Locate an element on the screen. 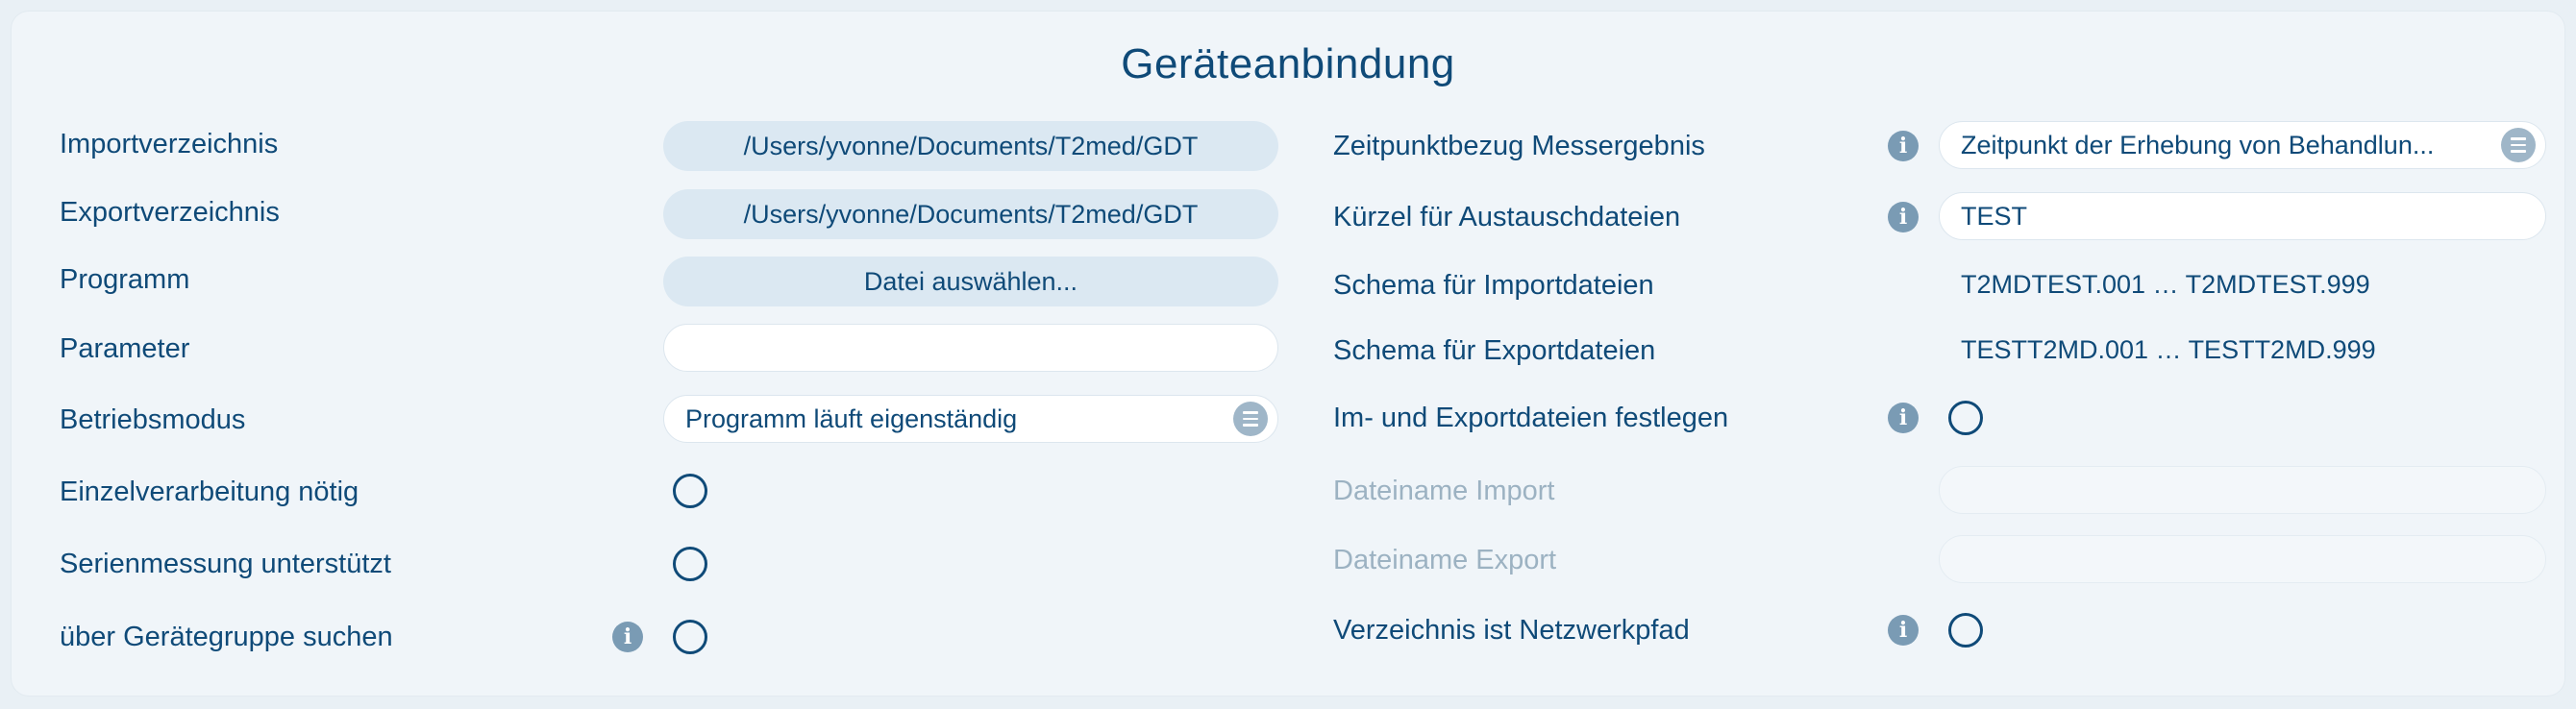 The height and width of the screenshot is (709, 2576). export-dir-button: /Users/yvonne/Documents/T2med/GDT is located at coordinates (970, 214).